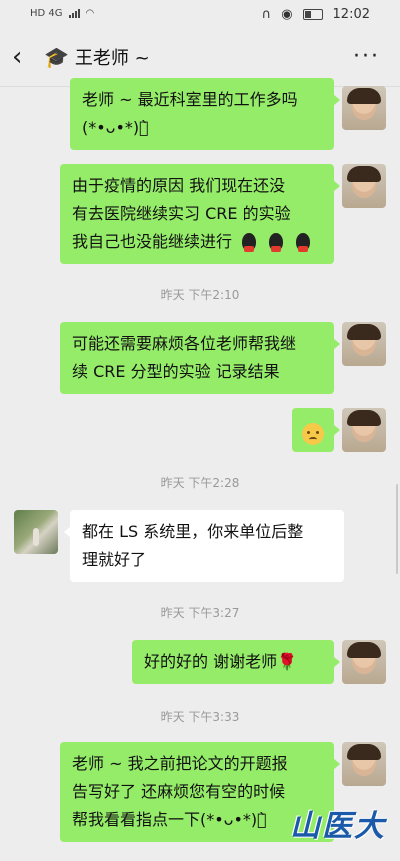 The height and width of the screenshot is (861, 400). I want to click on battery-icon, so click(312, 14).